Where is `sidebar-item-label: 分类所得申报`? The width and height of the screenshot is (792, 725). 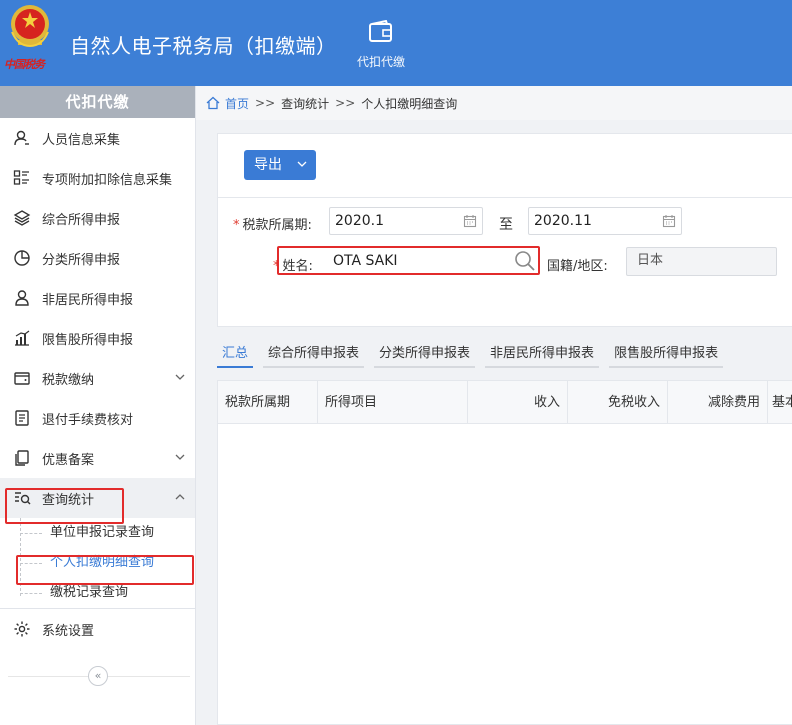 sidebar-item-label: 分类所得申报 is located at coordinates (81, 260).